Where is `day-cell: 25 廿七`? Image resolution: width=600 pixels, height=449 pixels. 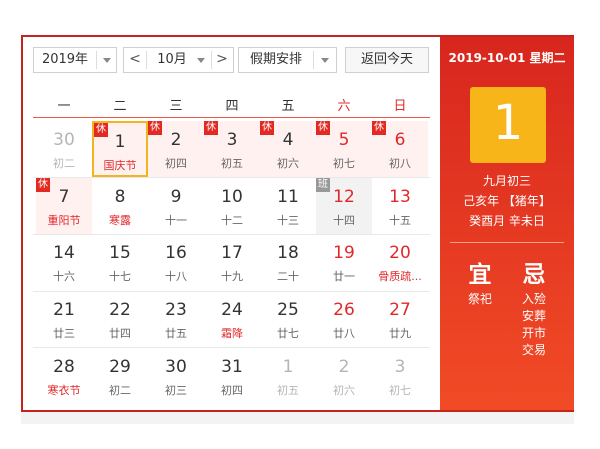 day-cell: 25 廿七 is located at coordinates (288, 319).